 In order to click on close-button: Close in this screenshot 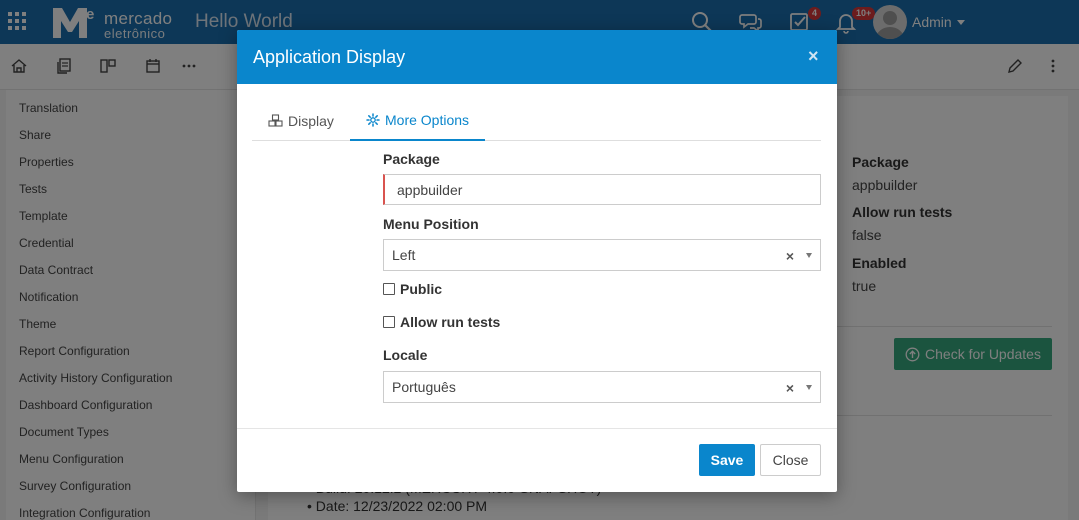, I will do `click(790, 460)`.